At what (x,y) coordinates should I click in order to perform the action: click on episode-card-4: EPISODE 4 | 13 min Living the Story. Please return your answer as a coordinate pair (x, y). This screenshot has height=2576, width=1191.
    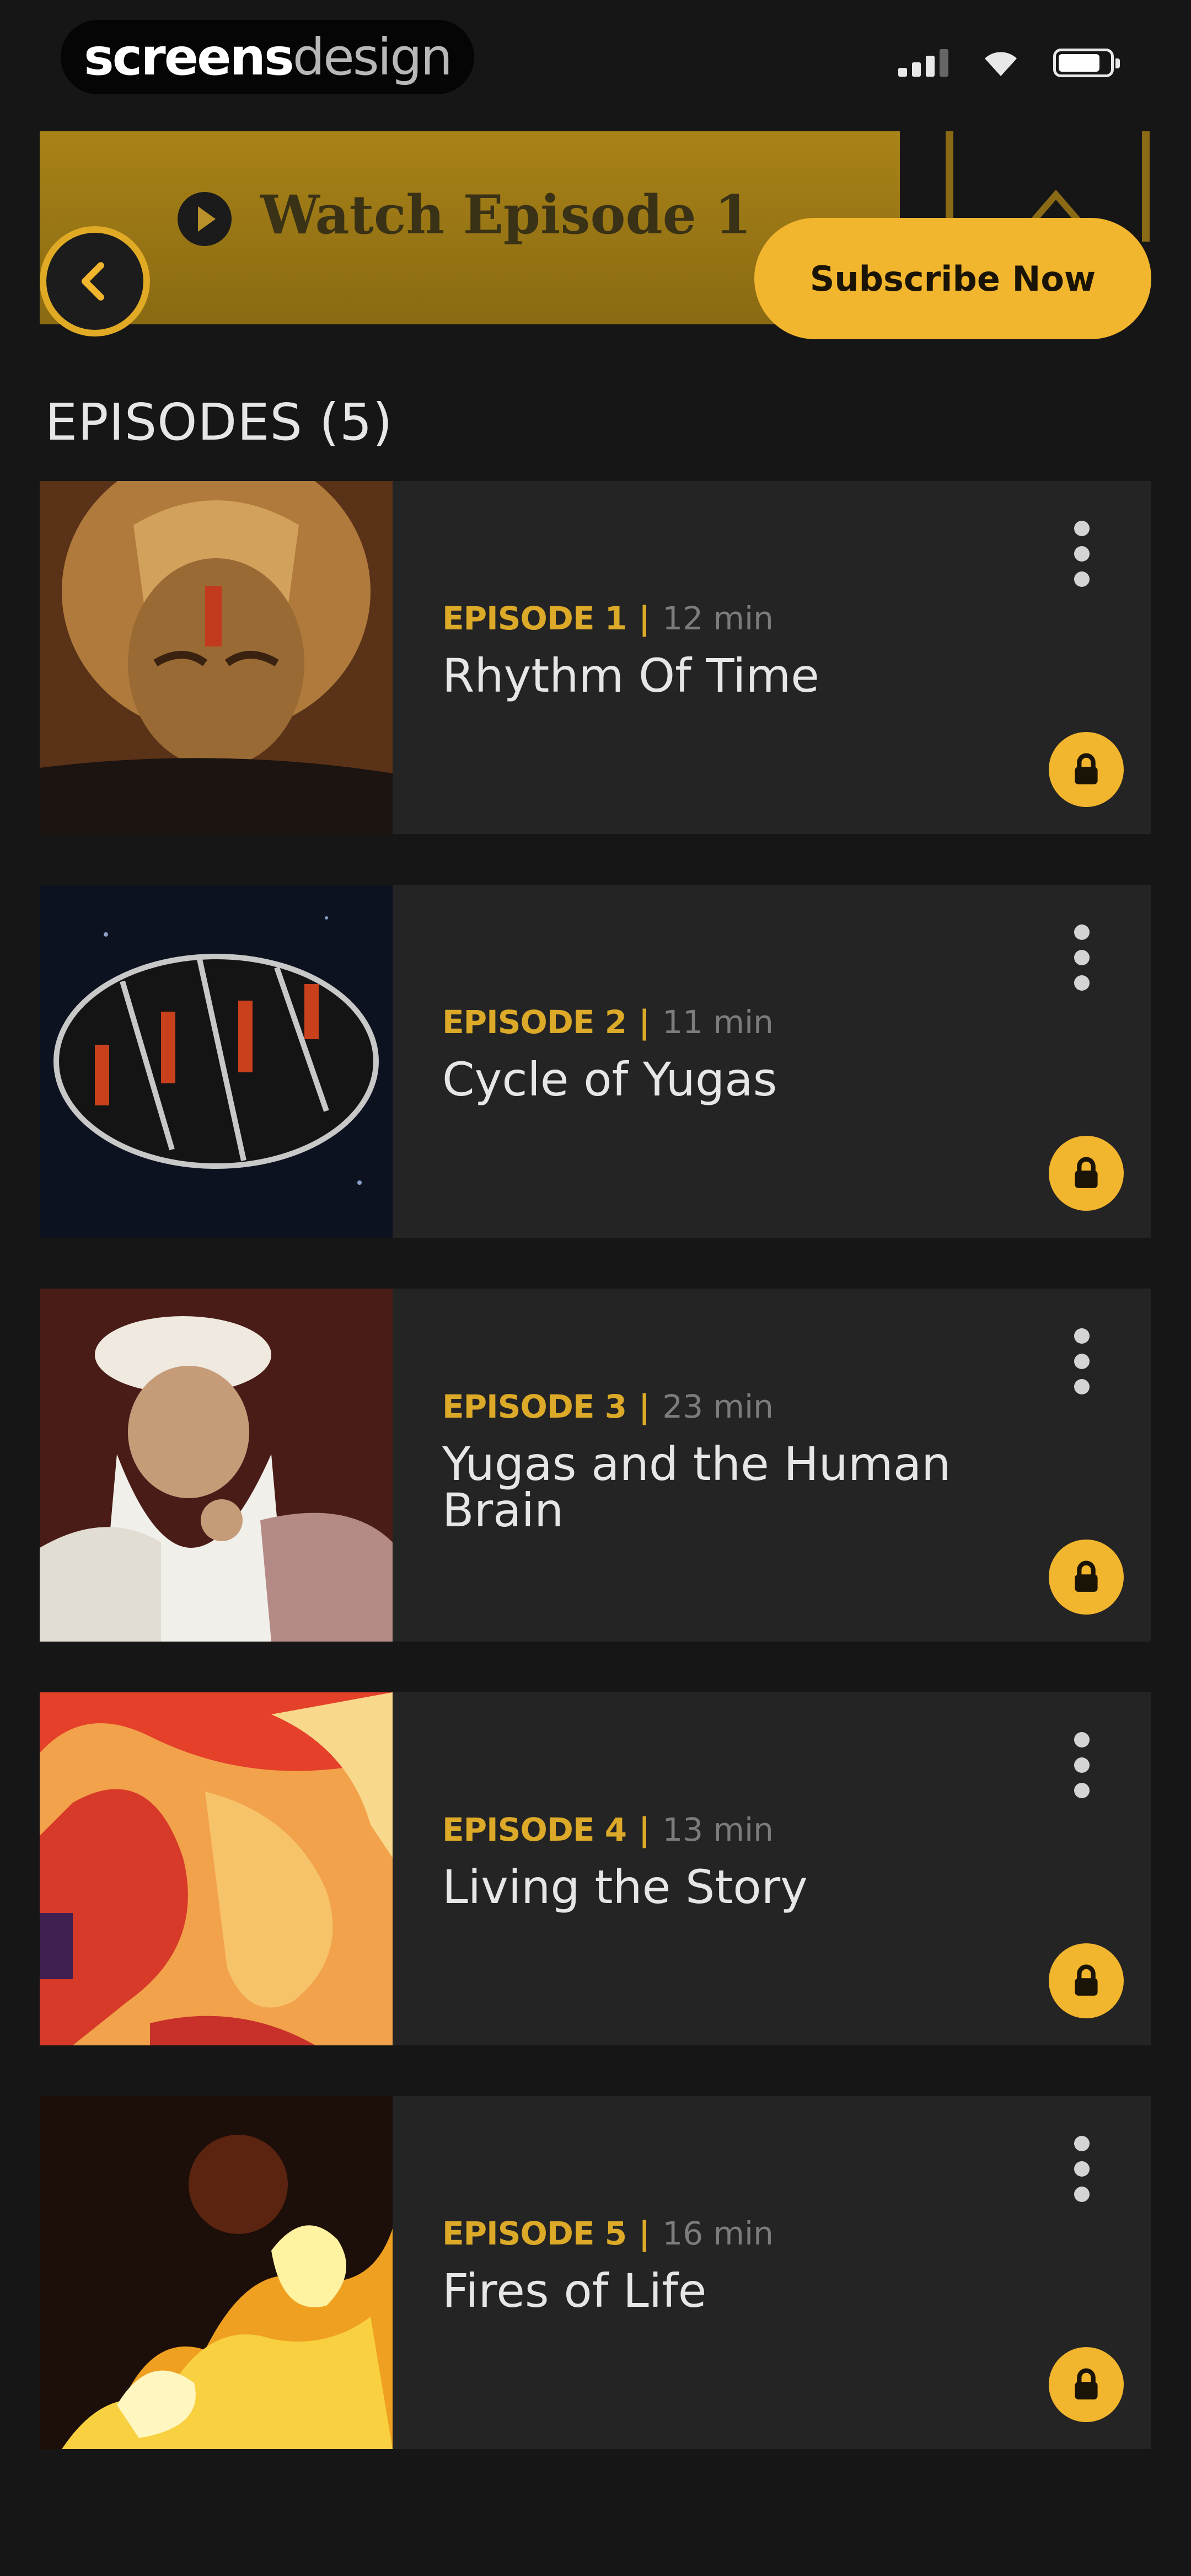
    Looking at the image, I should click on (595, 1868).